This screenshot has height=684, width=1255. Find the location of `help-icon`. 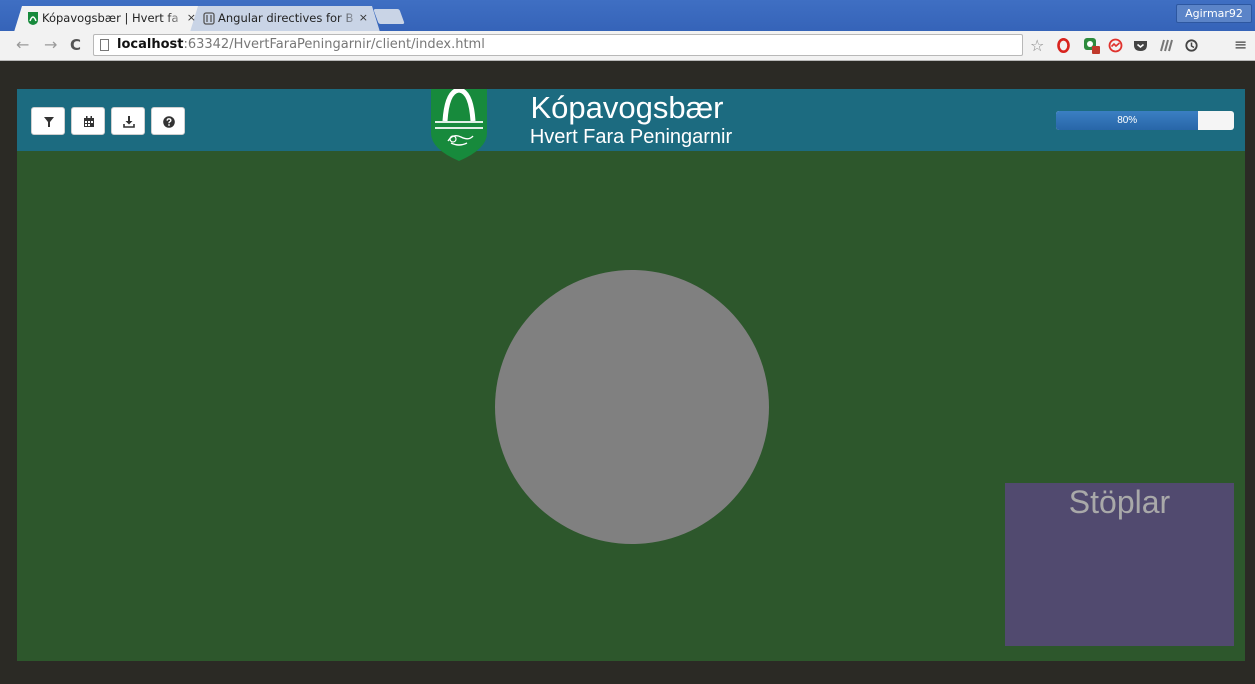

help-icon is located at coordinates (169, 122).